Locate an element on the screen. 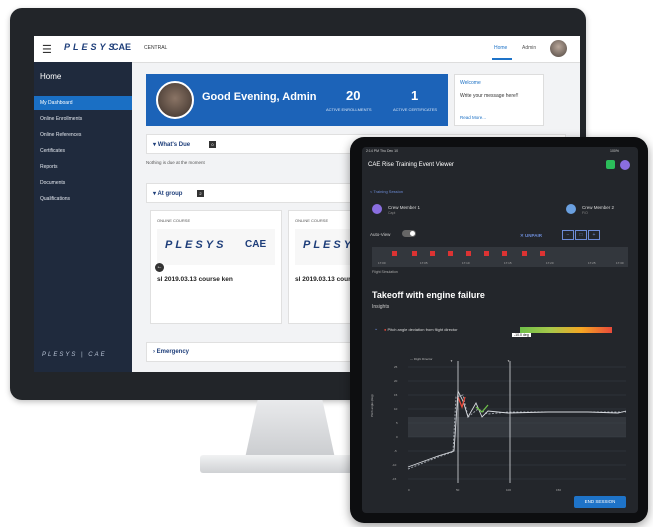  status-battery: 100% is located at coordinates (614, 151).